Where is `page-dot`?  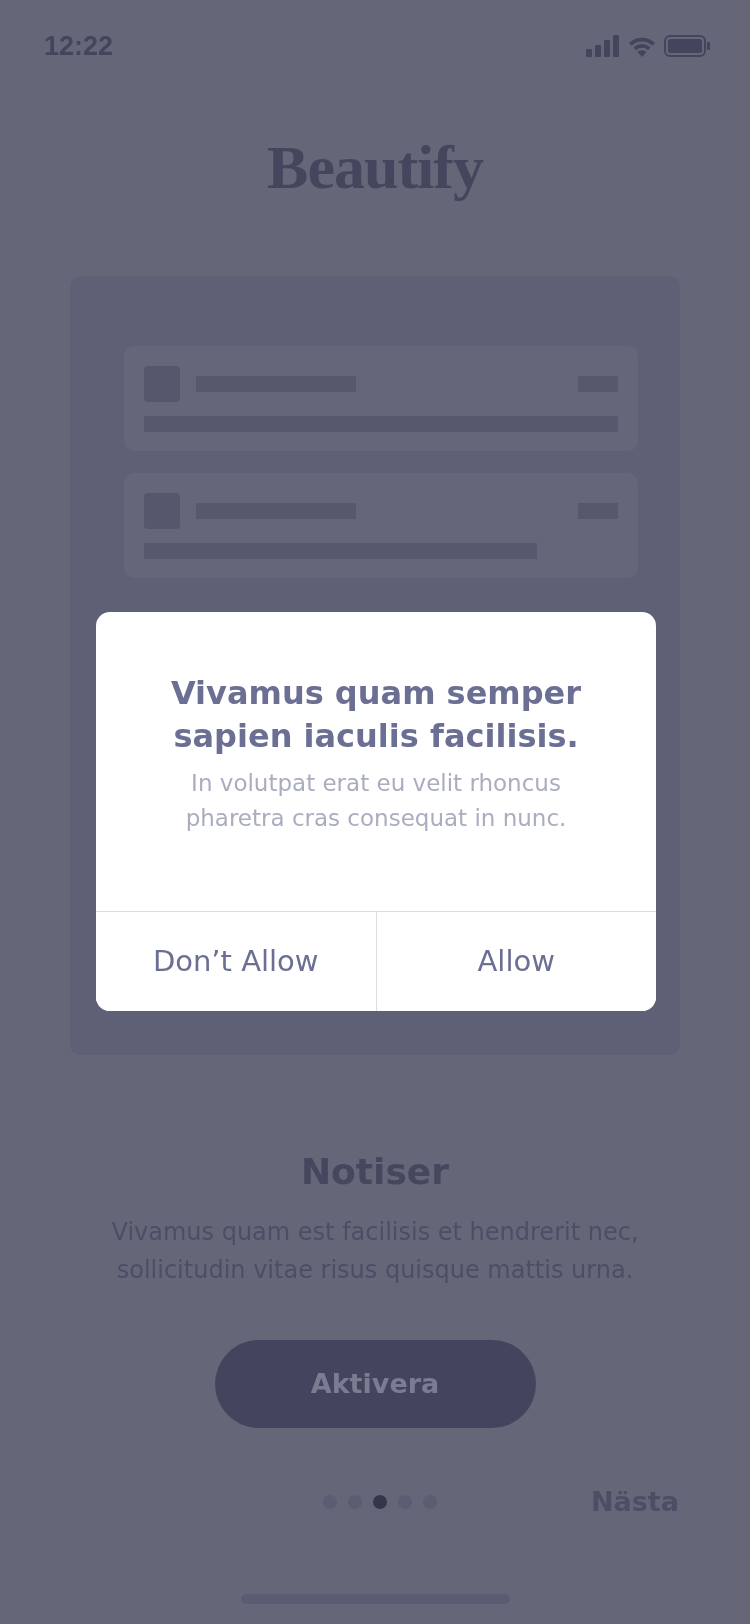 page-dot is located at coordinates (380, 1501).